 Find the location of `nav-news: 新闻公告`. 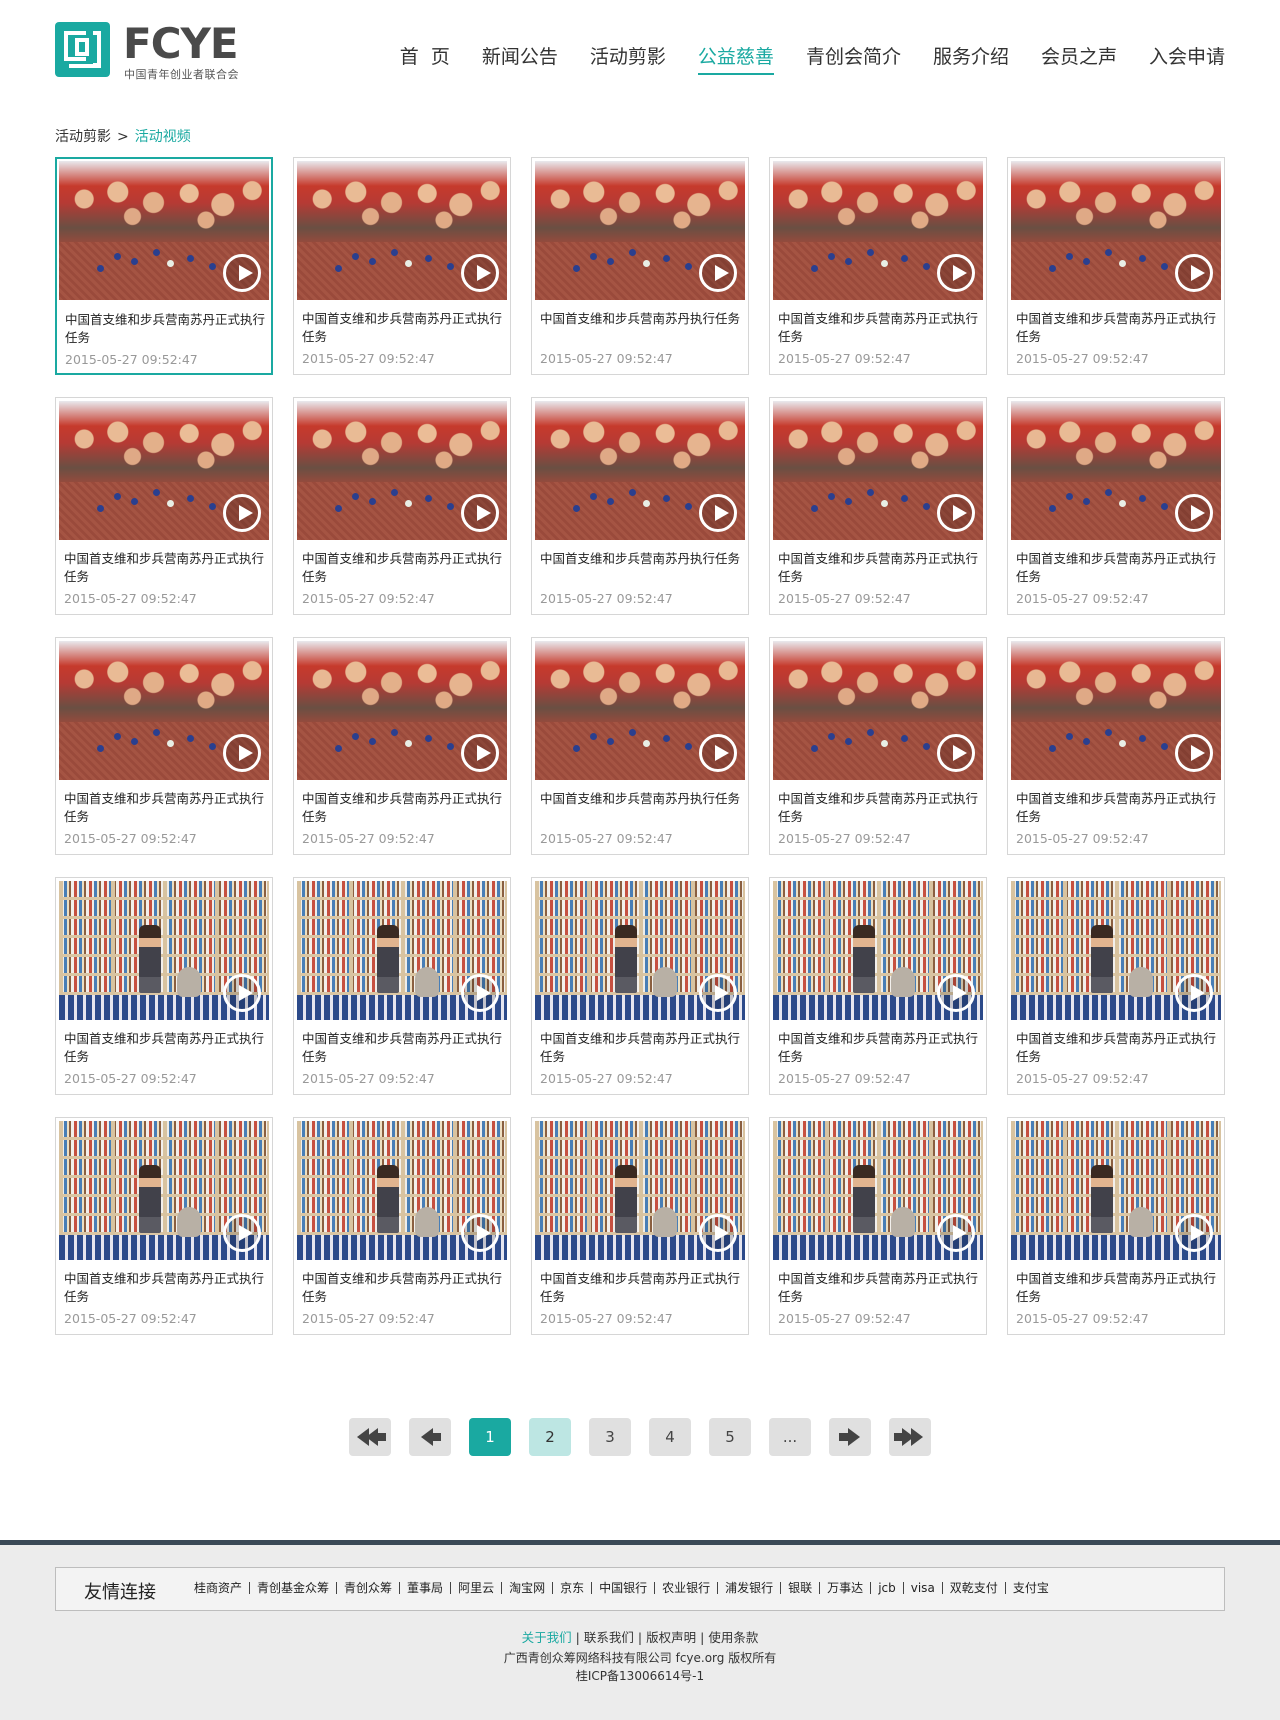

nav-news: 新闻公告 is located at coordinates (520, 58).